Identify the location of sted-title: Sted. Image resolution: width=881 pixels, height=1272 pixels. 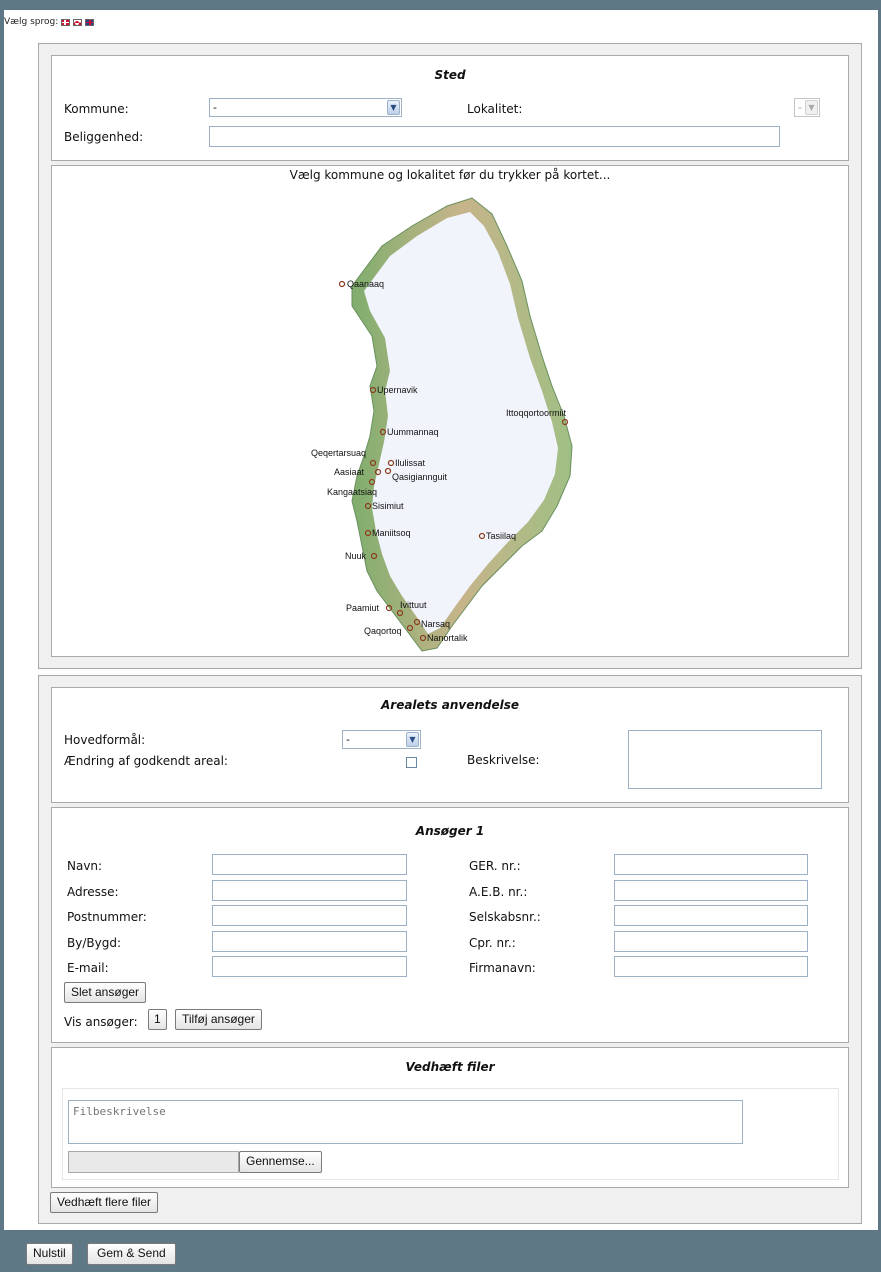
(450, 75).